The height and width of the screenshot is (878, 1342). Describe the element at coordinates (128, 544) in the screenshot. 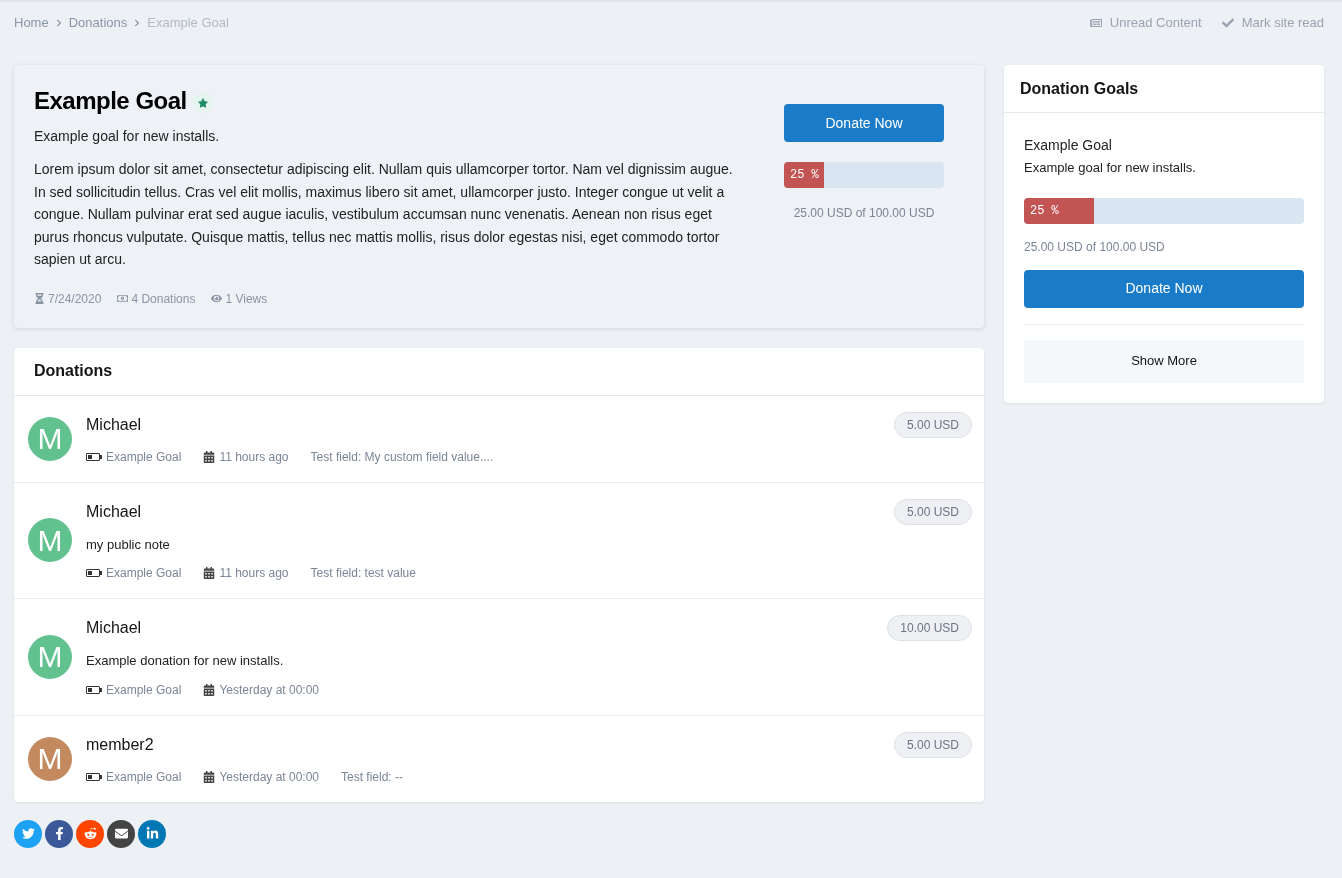

I see `donation-note: my public note` at that location.